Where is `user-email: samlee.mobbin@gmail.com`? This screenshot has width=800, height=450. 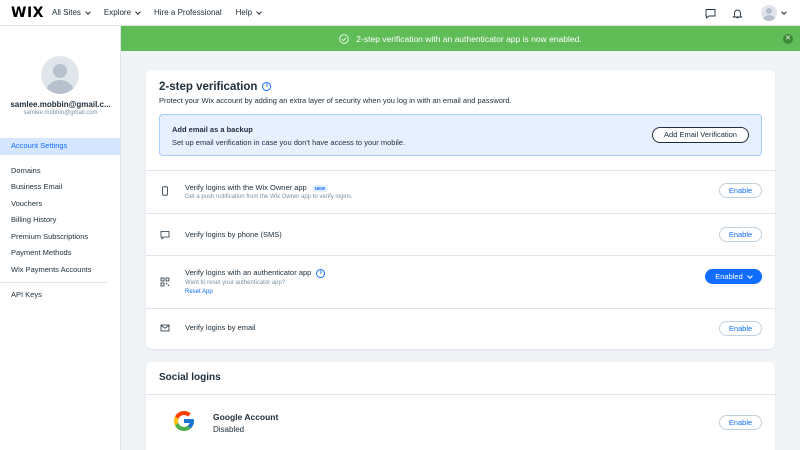 user-email: samlee.mobbin@gmail.com is located at coordinates (60, 113).